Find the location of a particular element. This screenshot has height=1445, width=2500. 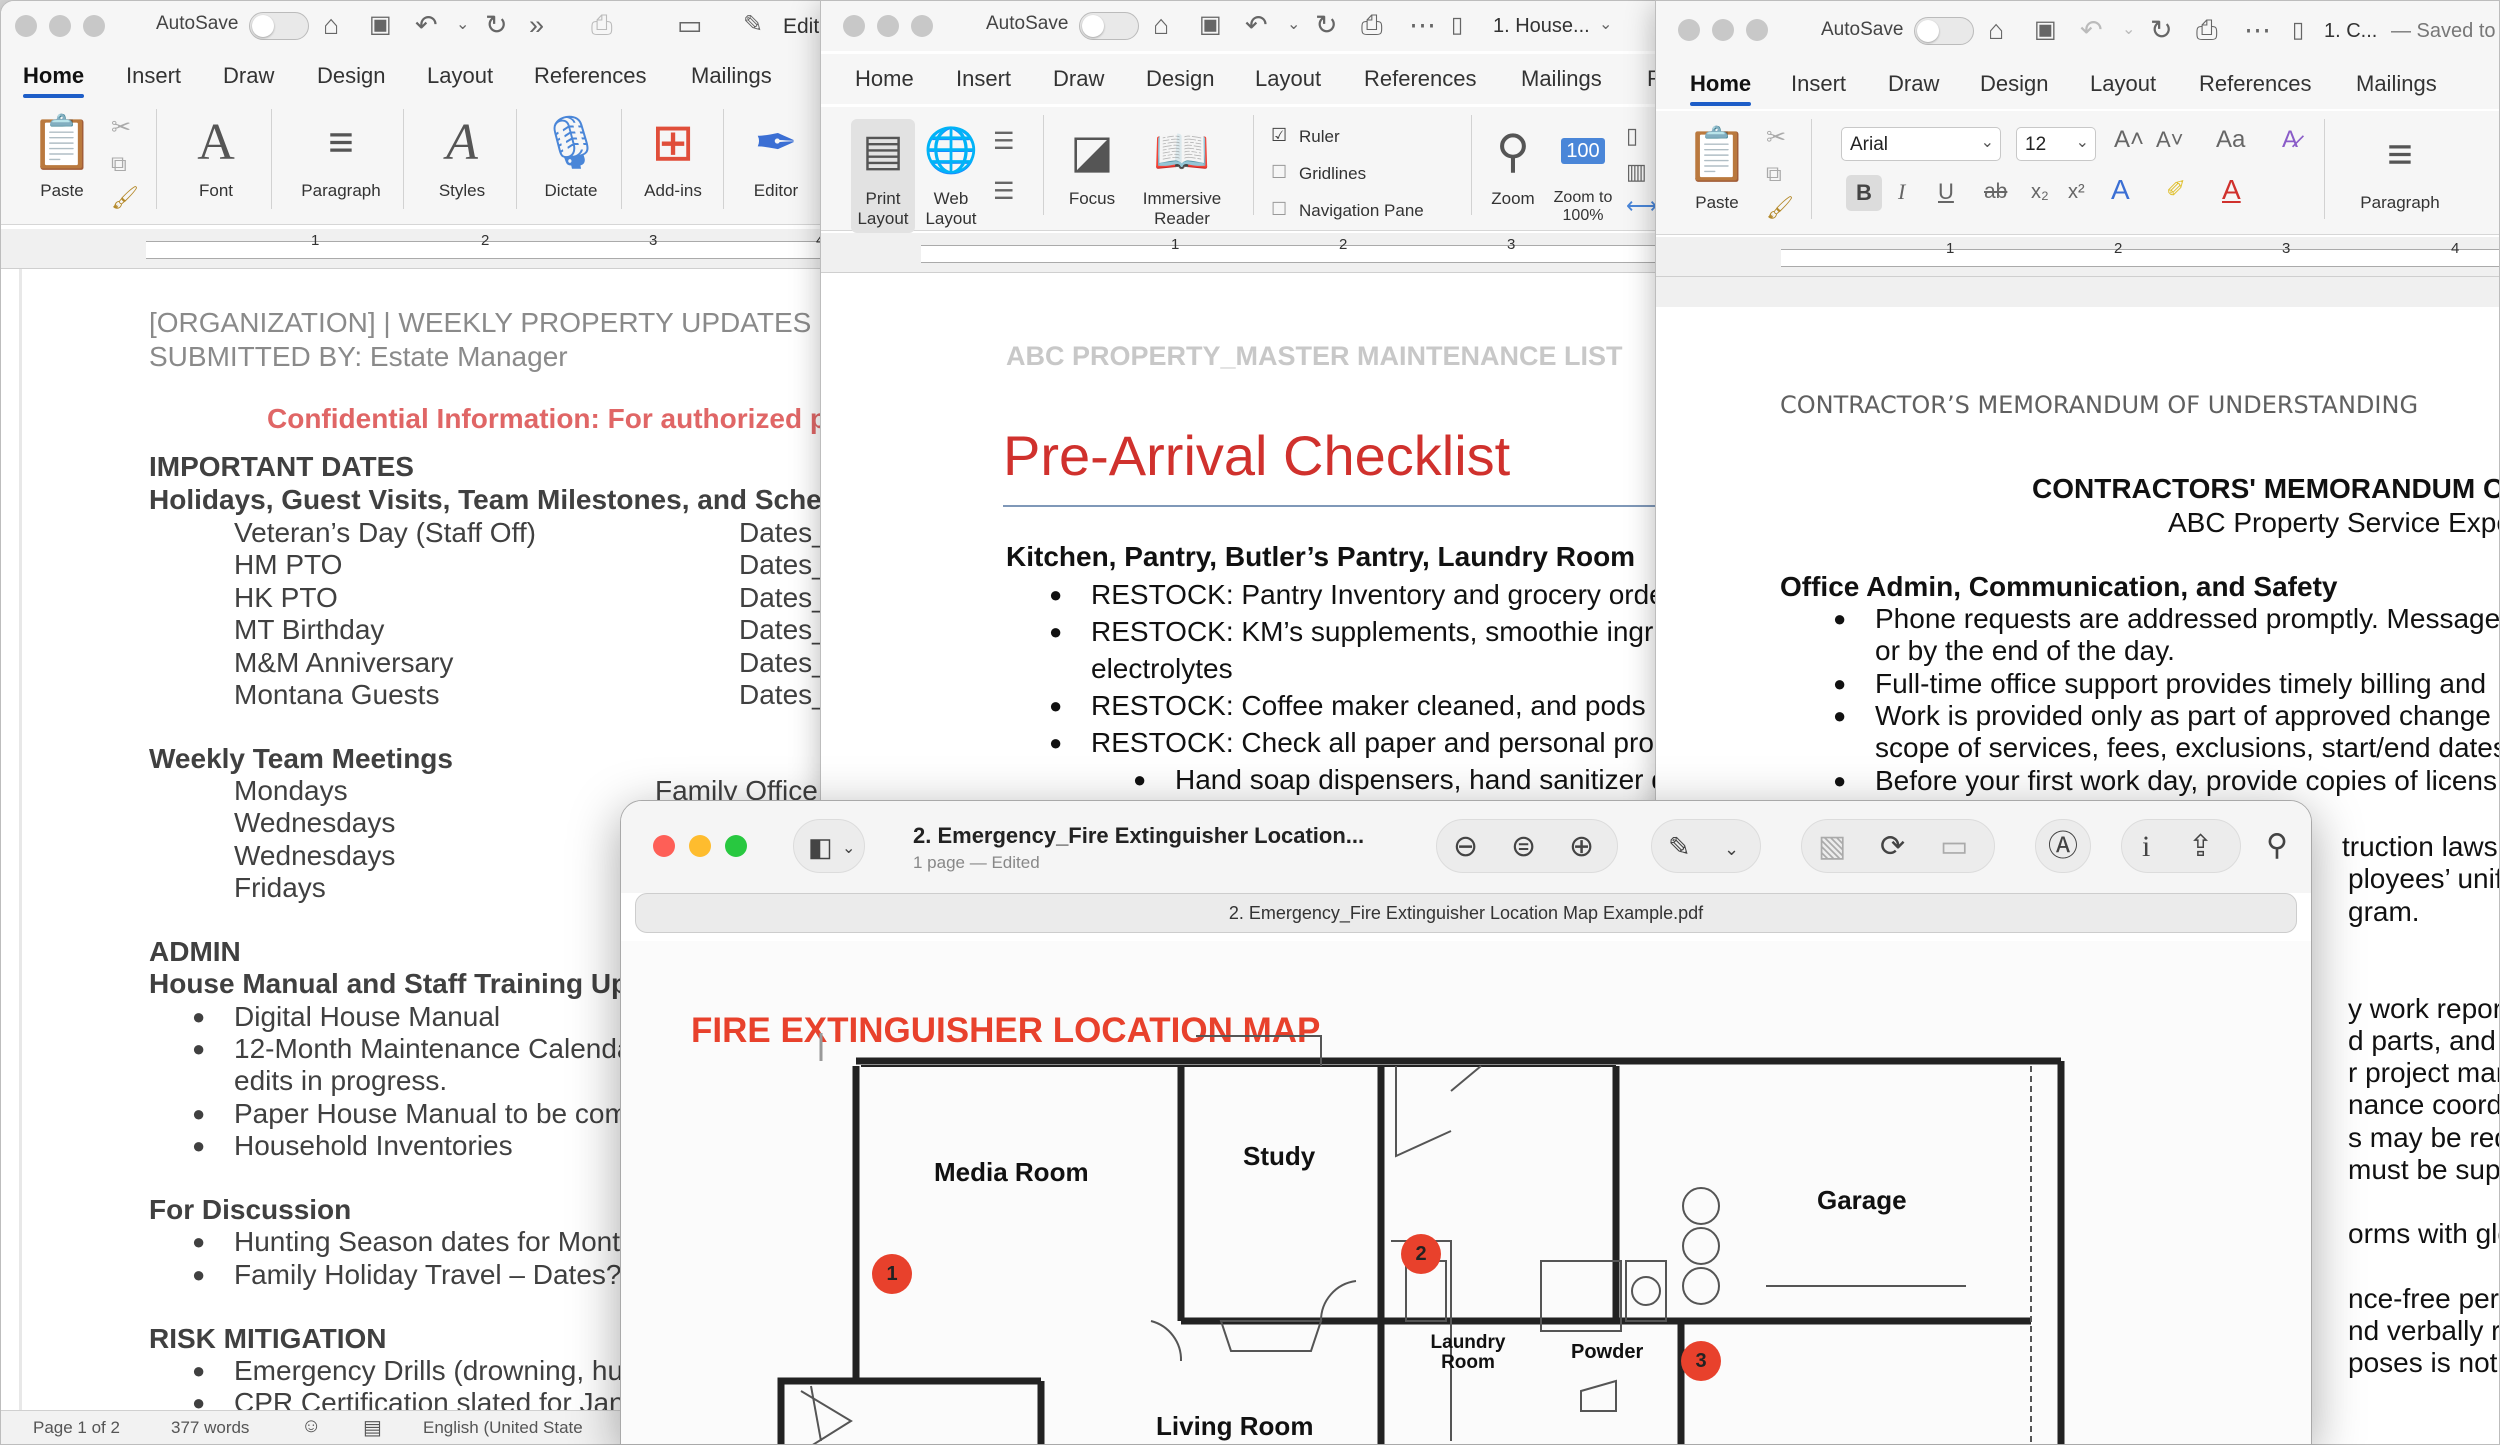

change-case-icon: Aa is located at coordinates (2230, 140).